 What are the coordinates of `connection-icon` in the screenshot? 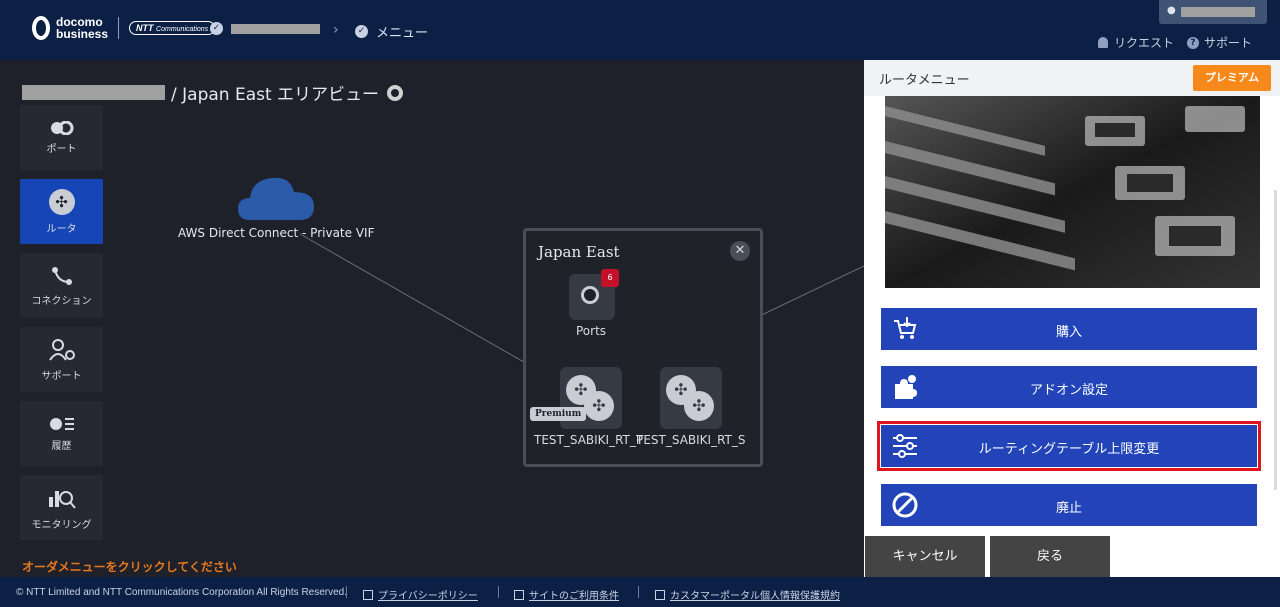 It's located at (61, 275).